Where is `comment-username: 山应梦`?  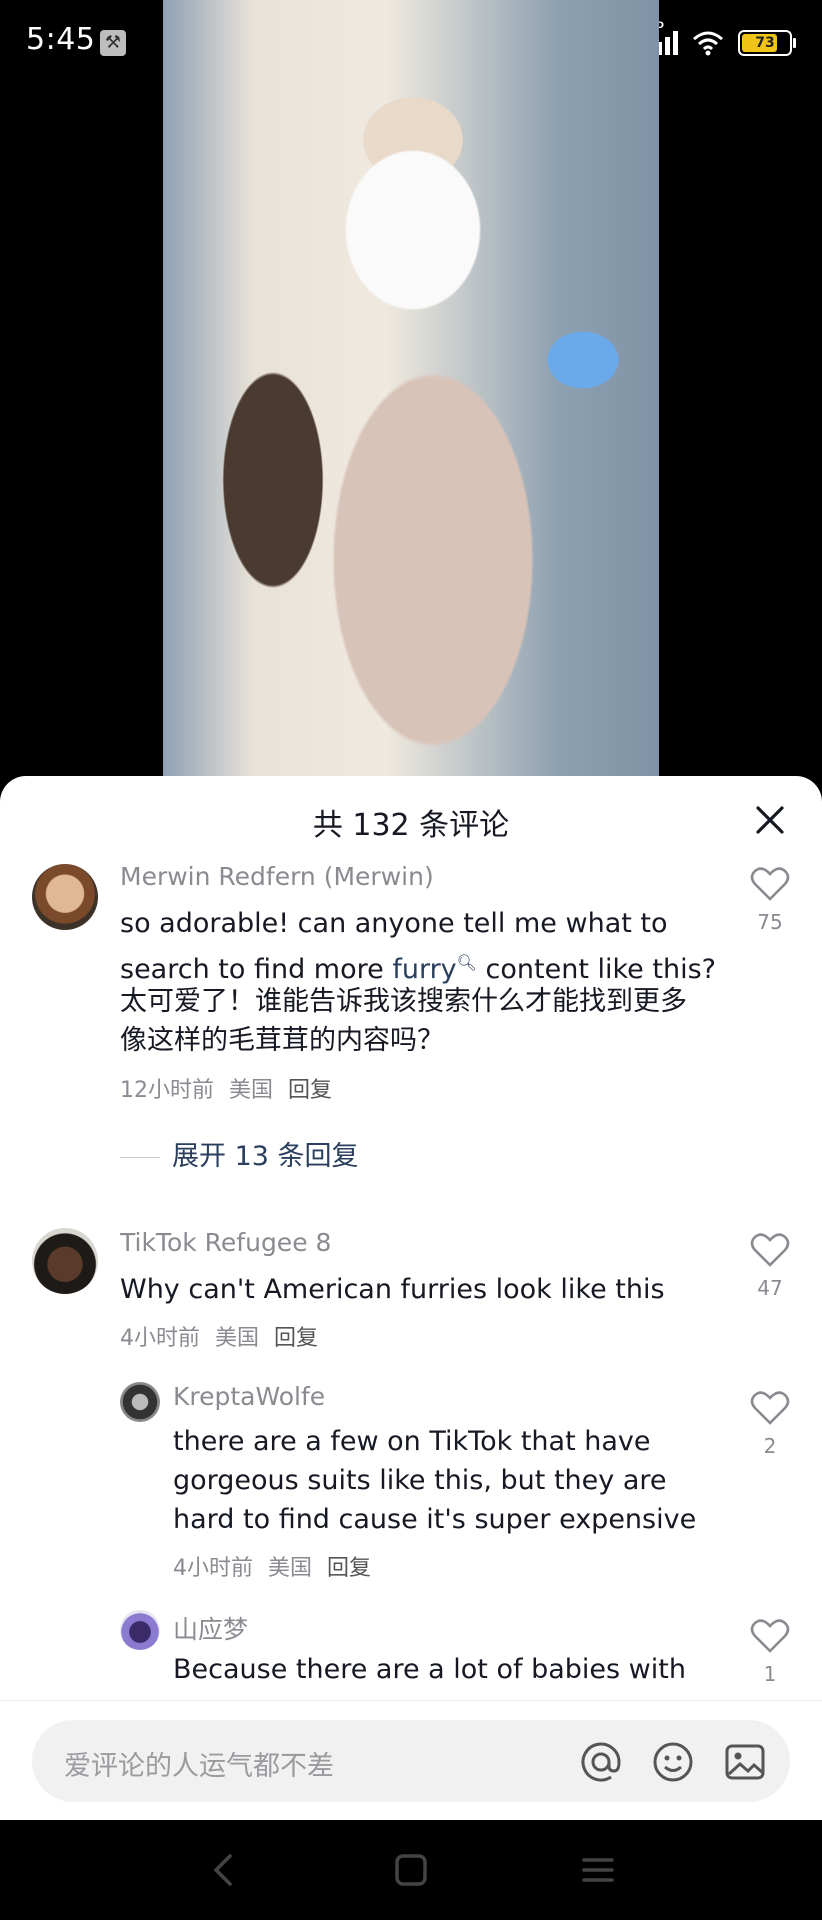 comment-username: 山应梦 is located at coordinates (210, 1628).